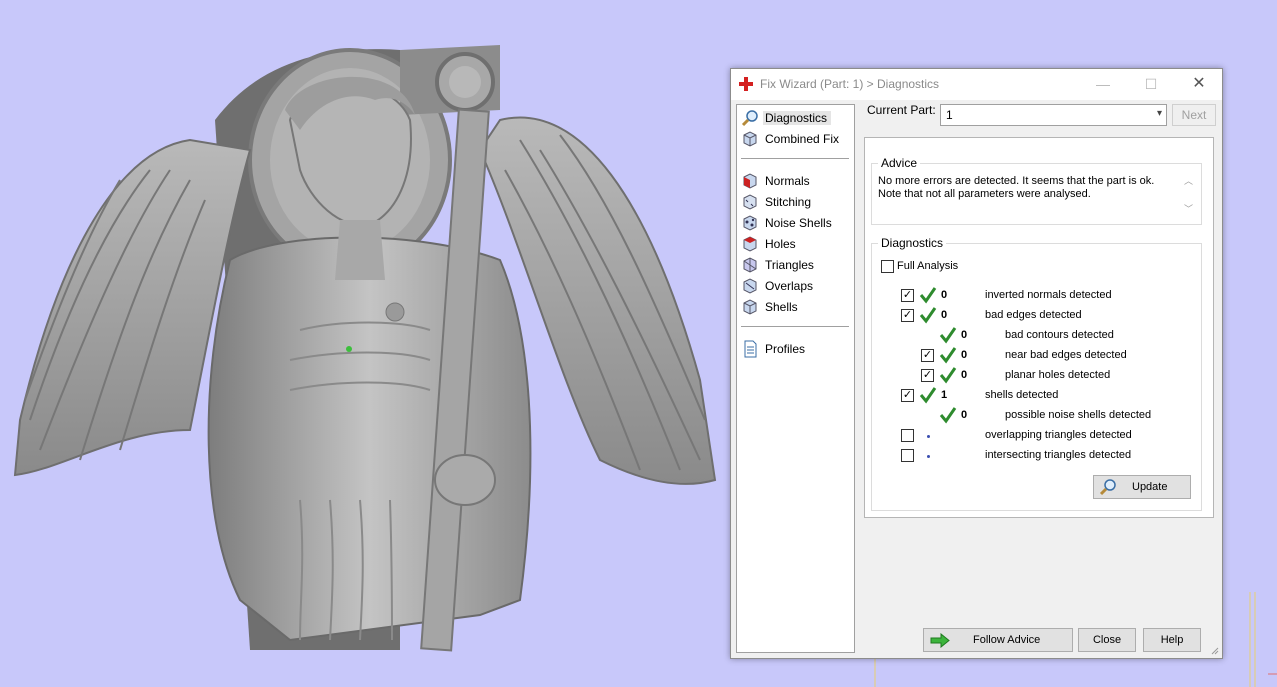  Describe the element at coordinates (750, 307) in the screenshot. I see `shells-cube-icon` at that location.